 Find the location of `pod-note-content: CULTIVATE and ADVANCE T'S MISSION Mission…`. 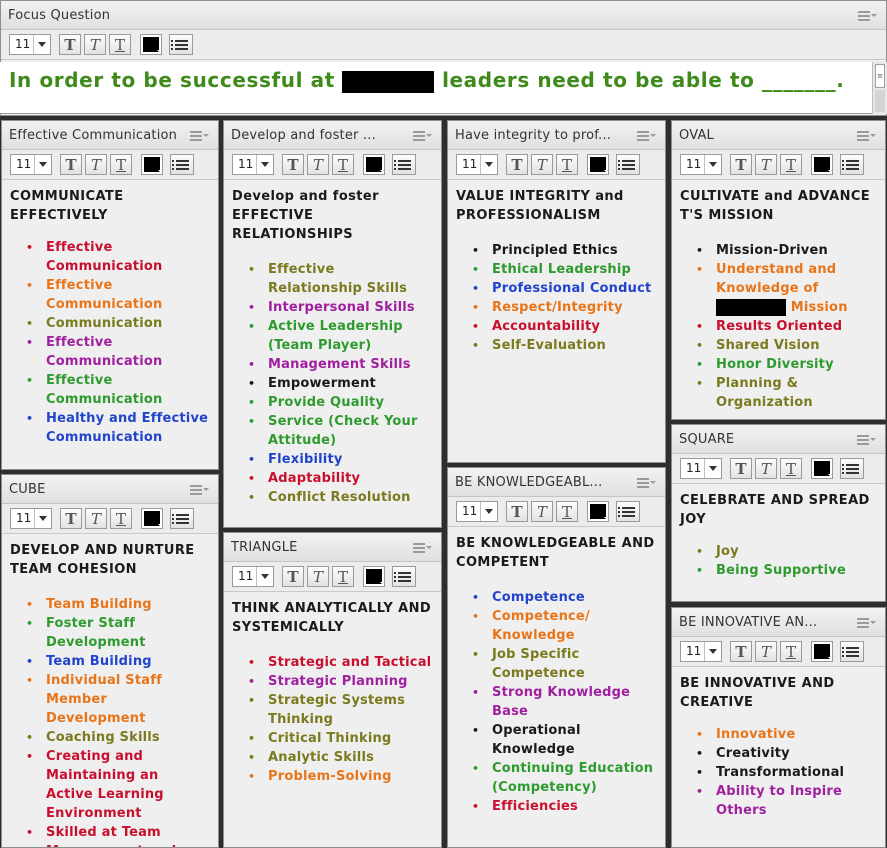

pod-note-content: CULTIVATE and ADVANCE T'S MISSION Mission… is located at coordinates (778, 296).